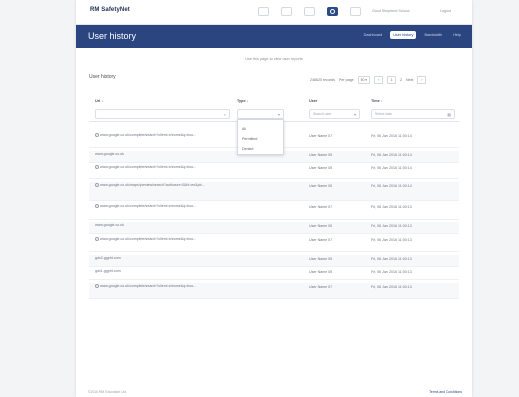  What do you see at coordinates (224, 114) in the screenshot?
I see `search-icon: ⌕` at bounding box center [224, 114].